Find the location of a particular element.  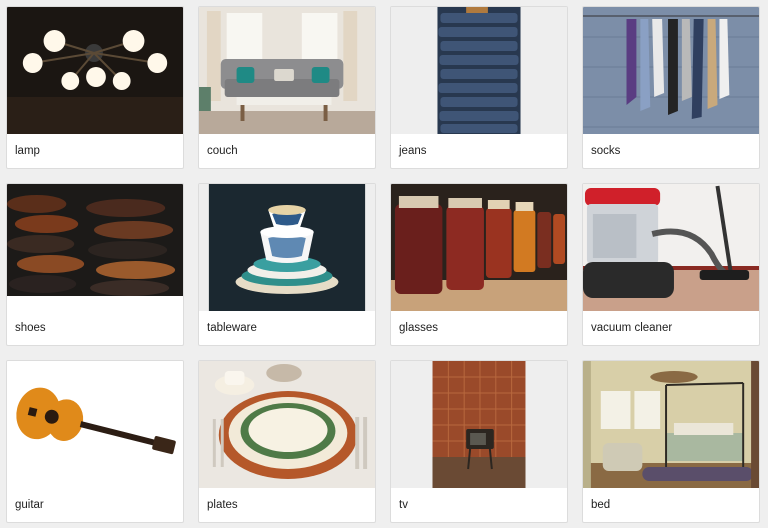

card-shoes: shoes is located at coordinates (95, 264).